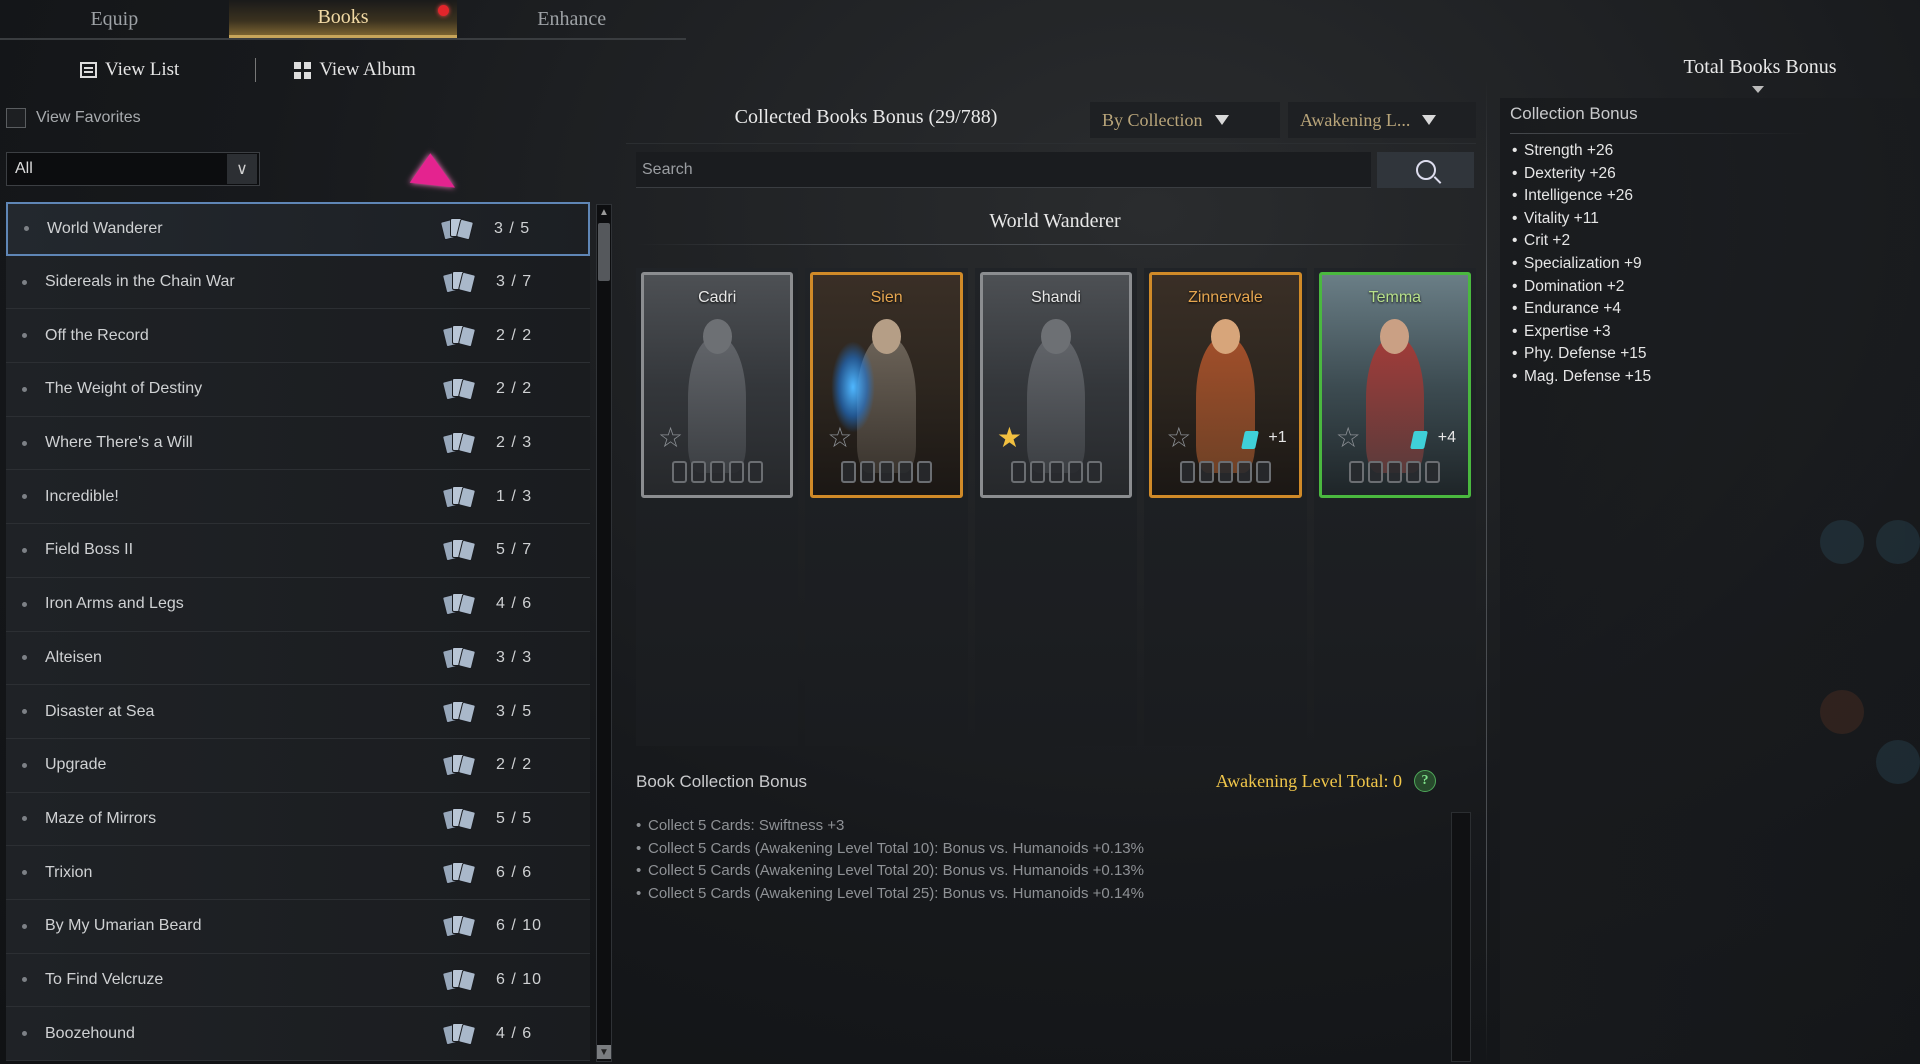 The image size is (1920, 1064). What do you see at coordinates (140, 282) in the screenshot?
I see `collection-name: Sidereals in the Chain War` at bounding box center [140, 282].